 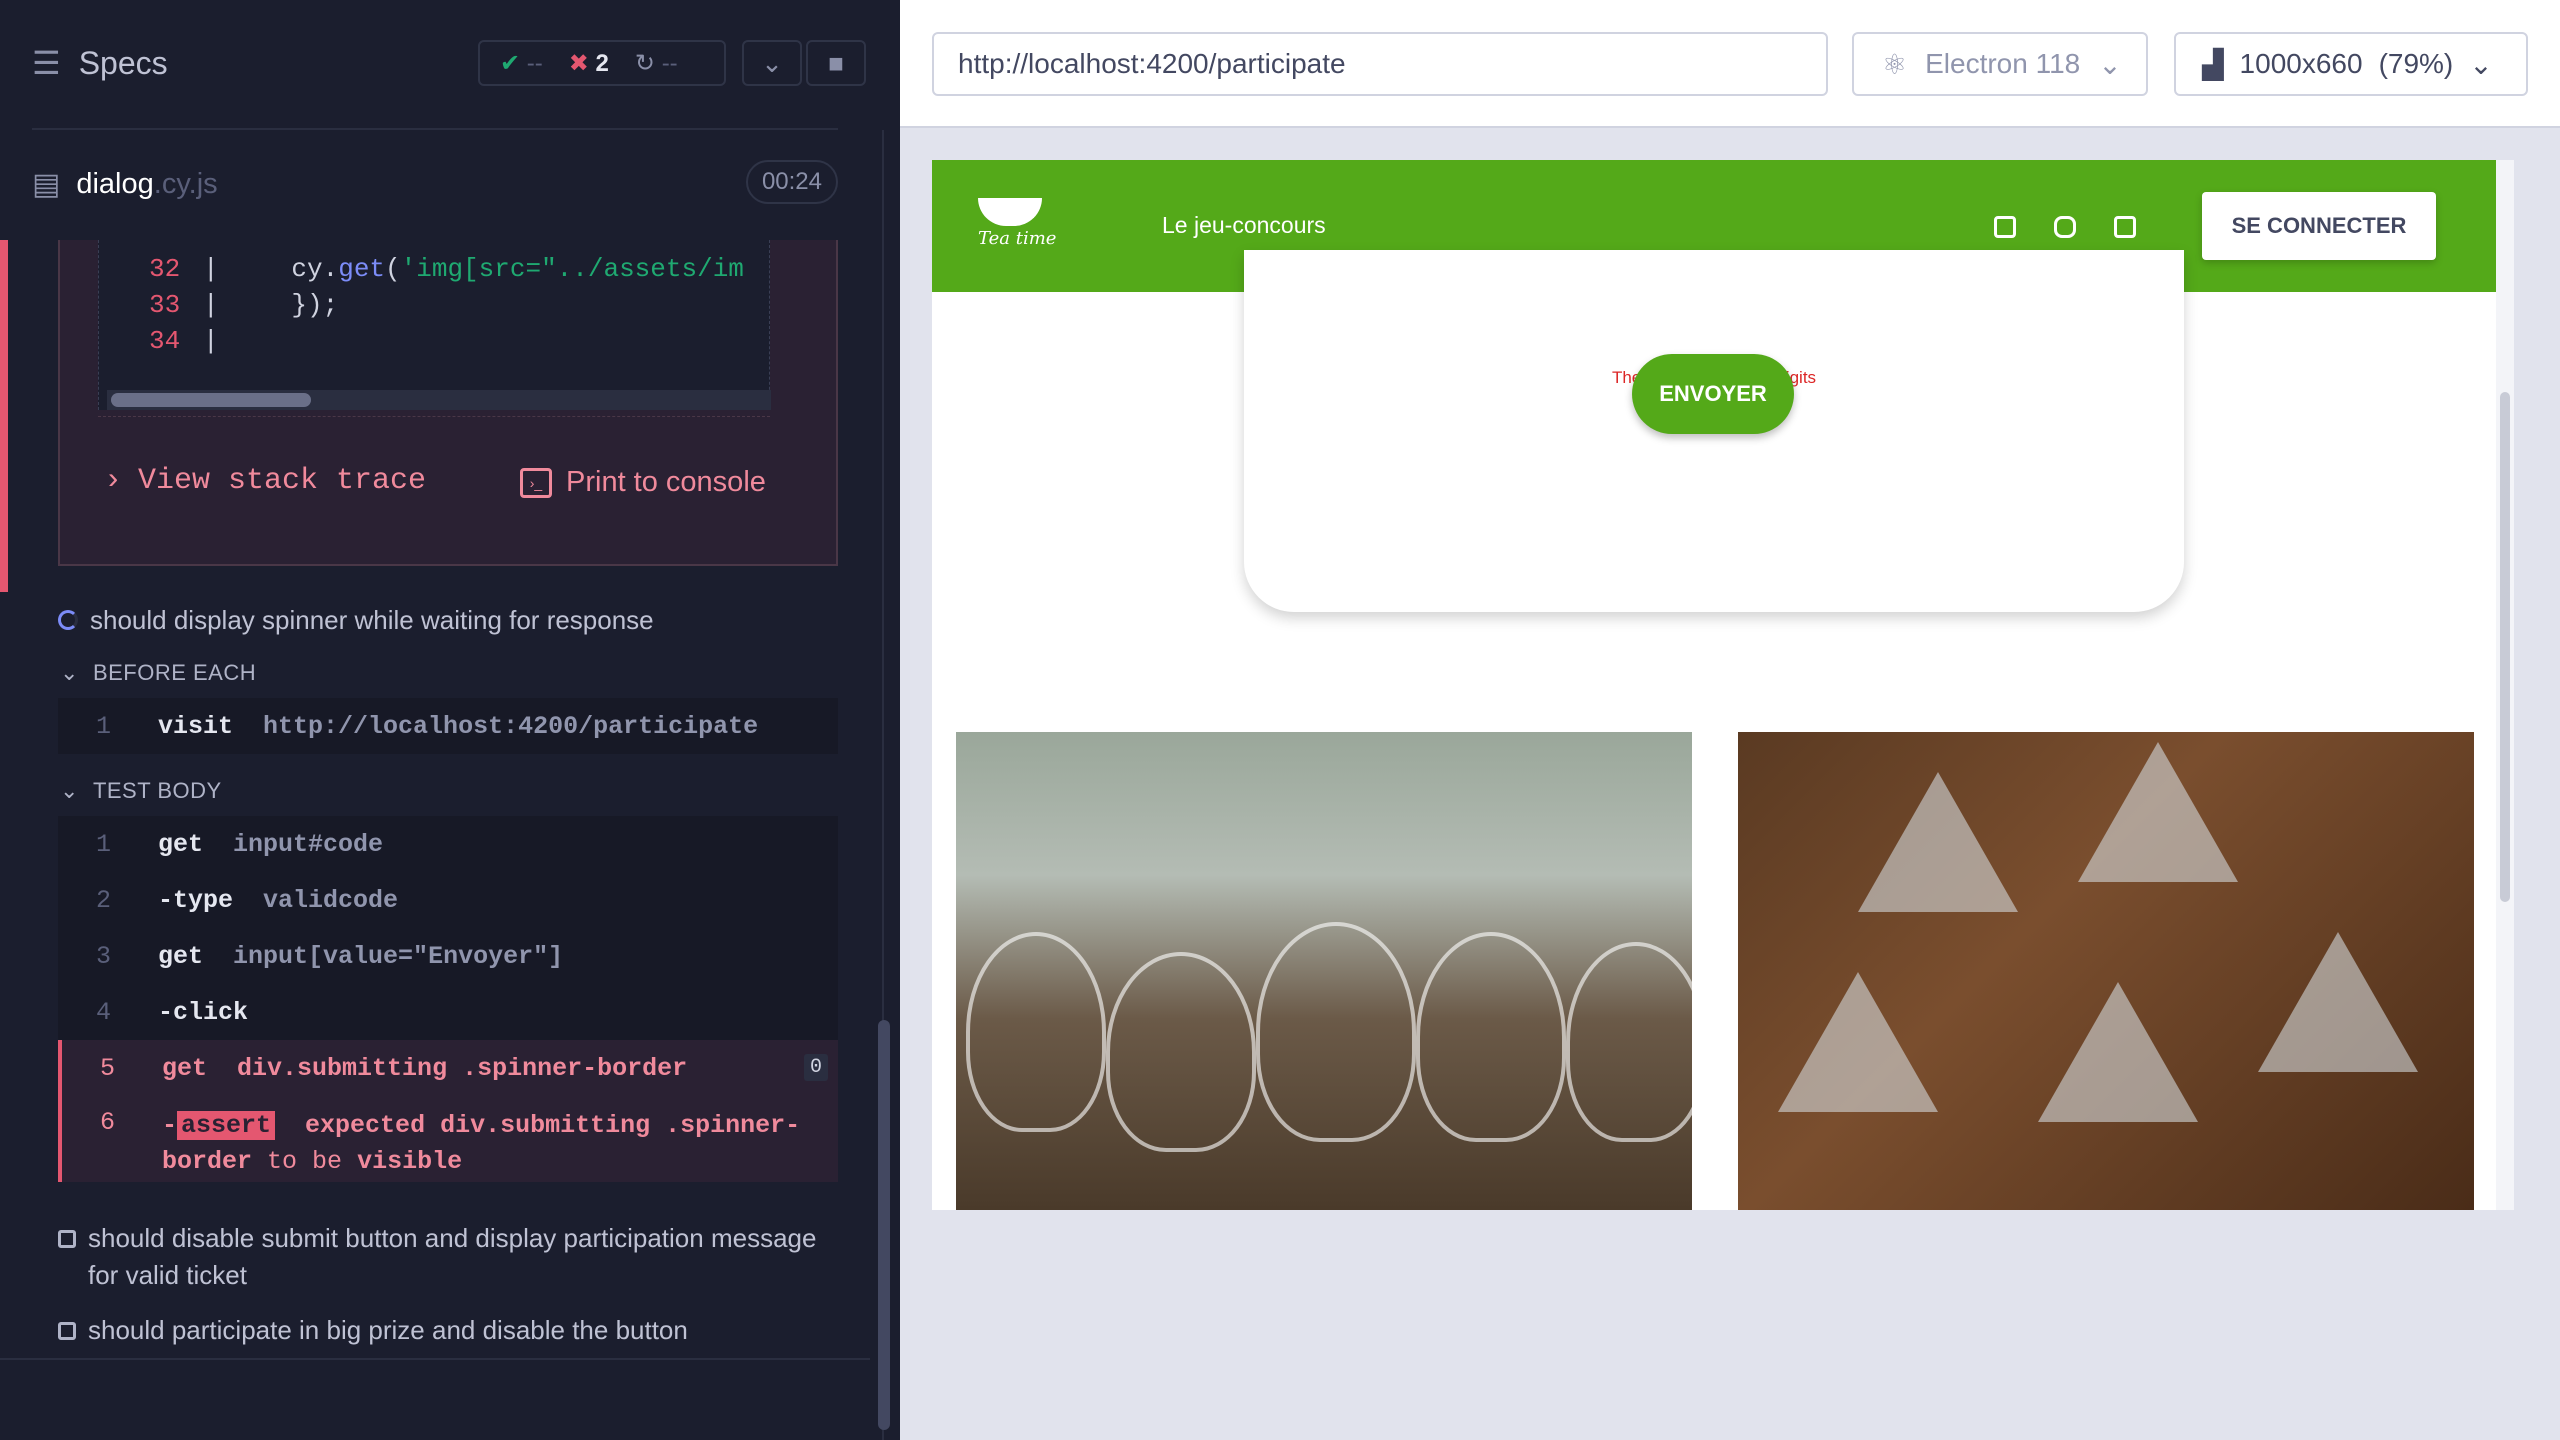 What do you see at coordinates (410, 1161) in the screenshot?
I see `assert-visible: visible` at bounding box center [410, 1161].